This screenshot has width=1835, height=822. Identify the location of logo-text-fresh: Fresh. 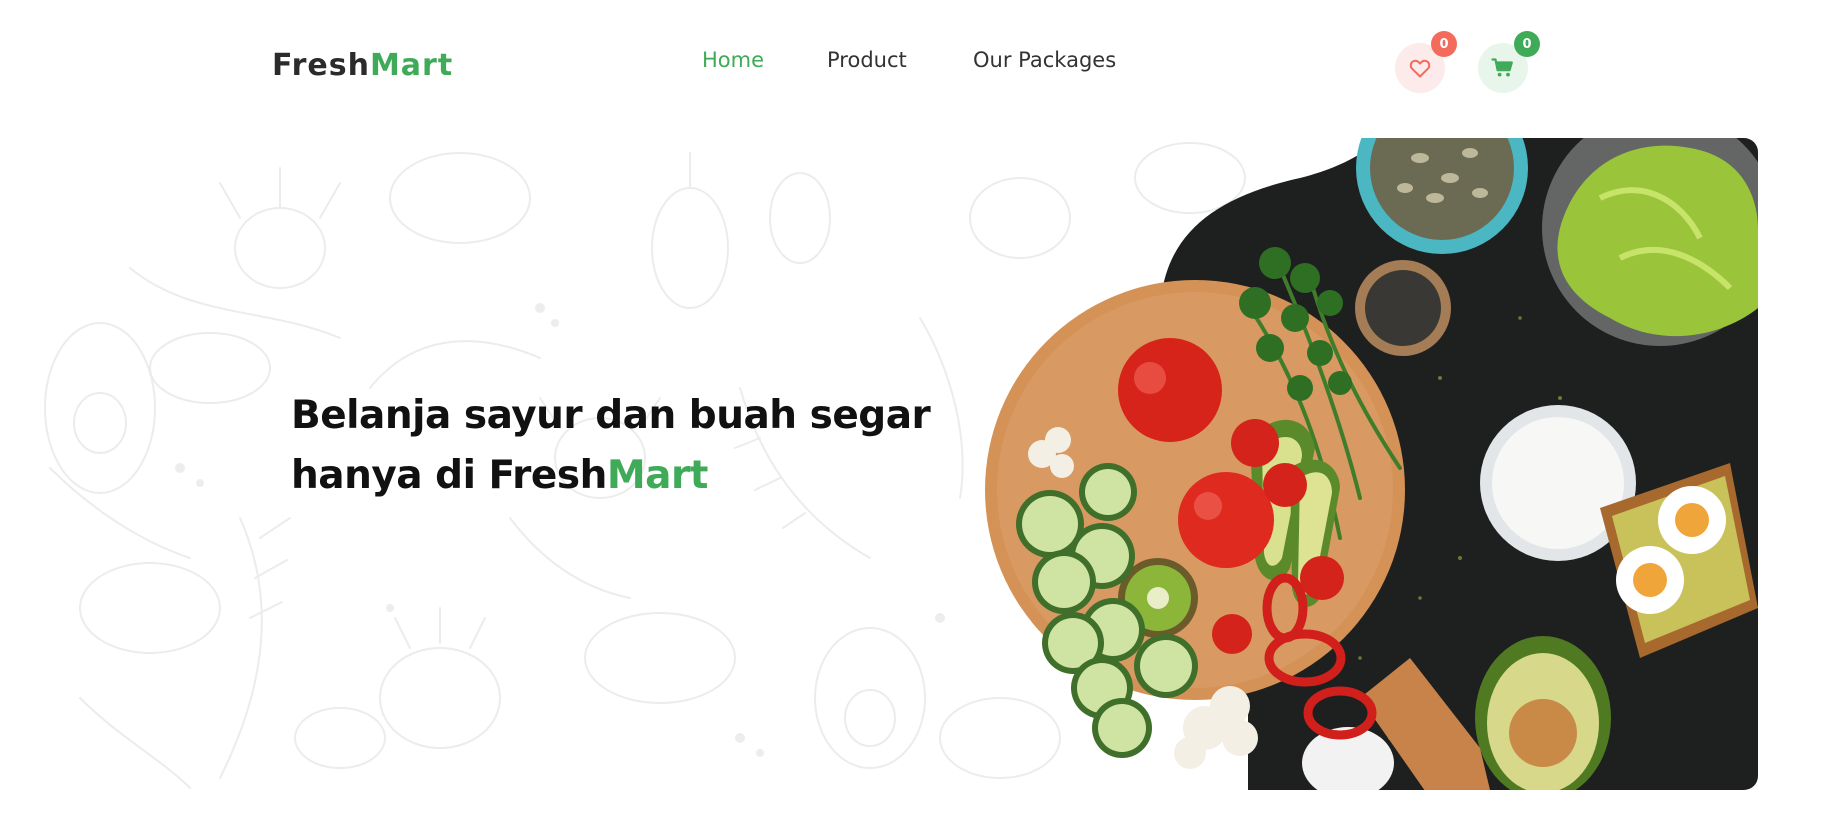
(321, 65).